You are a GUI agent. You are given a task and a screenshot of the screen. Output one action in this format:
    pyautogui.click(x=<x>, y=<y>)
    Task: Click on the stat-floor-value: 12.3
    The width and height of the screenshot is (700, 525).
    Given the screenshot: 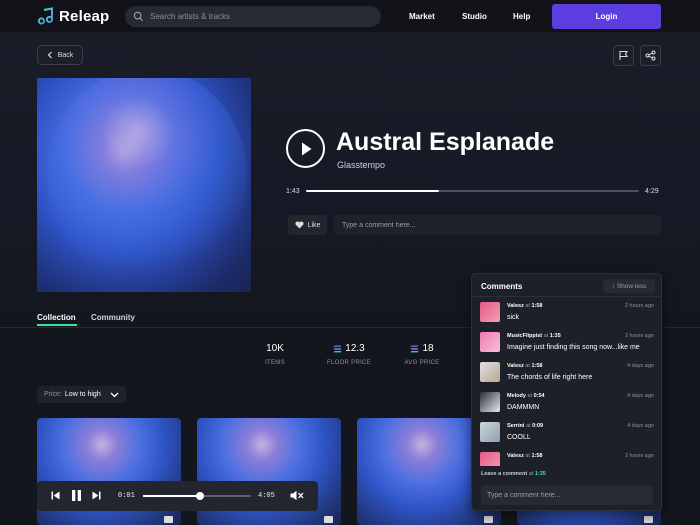 What is the action you would take?
    pyautogui.click(x=355, y=348)
    